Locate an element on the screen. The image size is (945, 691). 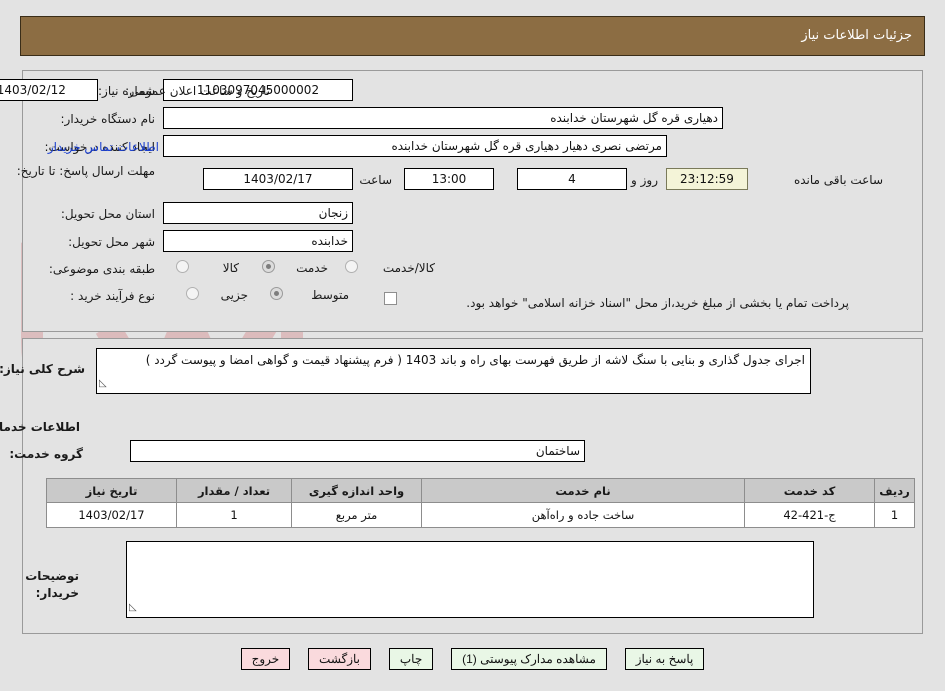
public-announce-value: 1403/02/12 - 12:54 is located at coordinates (49, 90).